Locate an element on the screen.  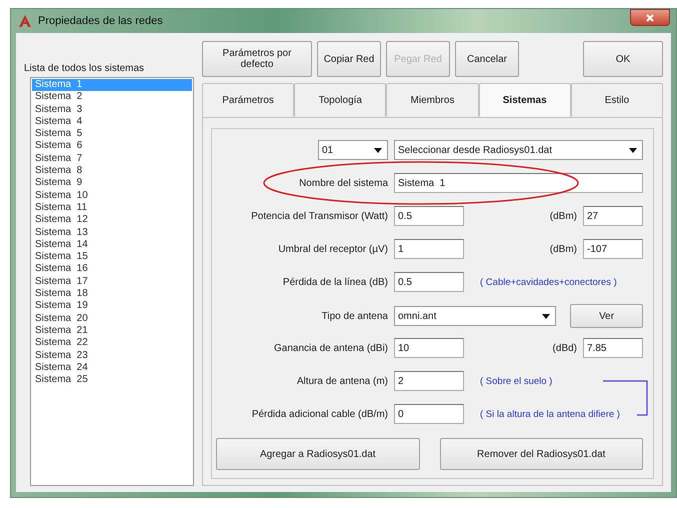
toolbar-button: OK is located at coordinates (623, 59).